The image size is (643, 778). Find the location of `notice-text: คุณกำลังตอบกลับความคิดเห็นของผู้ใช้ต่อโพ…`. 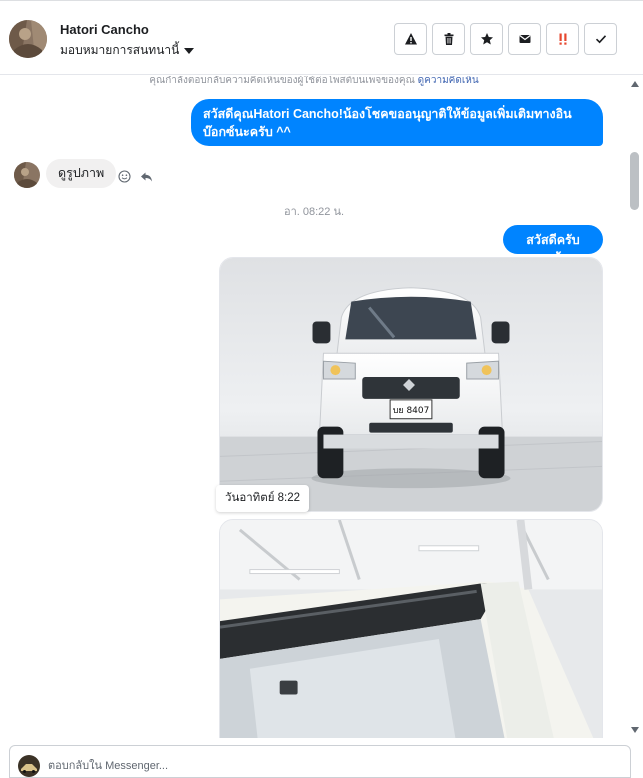

notice-text: คุณกำลังตอบกลับความคิดเห็นของผู้ใช้ต่อโพ… is located at coordinates (282, 81).